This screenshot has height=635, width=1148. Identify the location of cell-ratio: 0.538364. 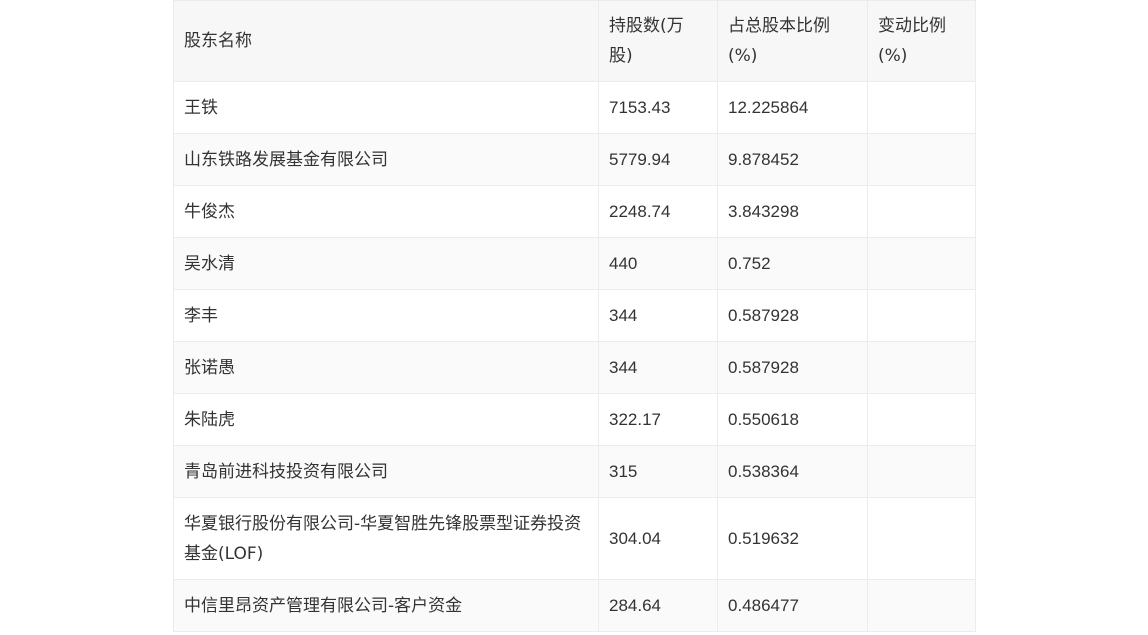
(792, 471).